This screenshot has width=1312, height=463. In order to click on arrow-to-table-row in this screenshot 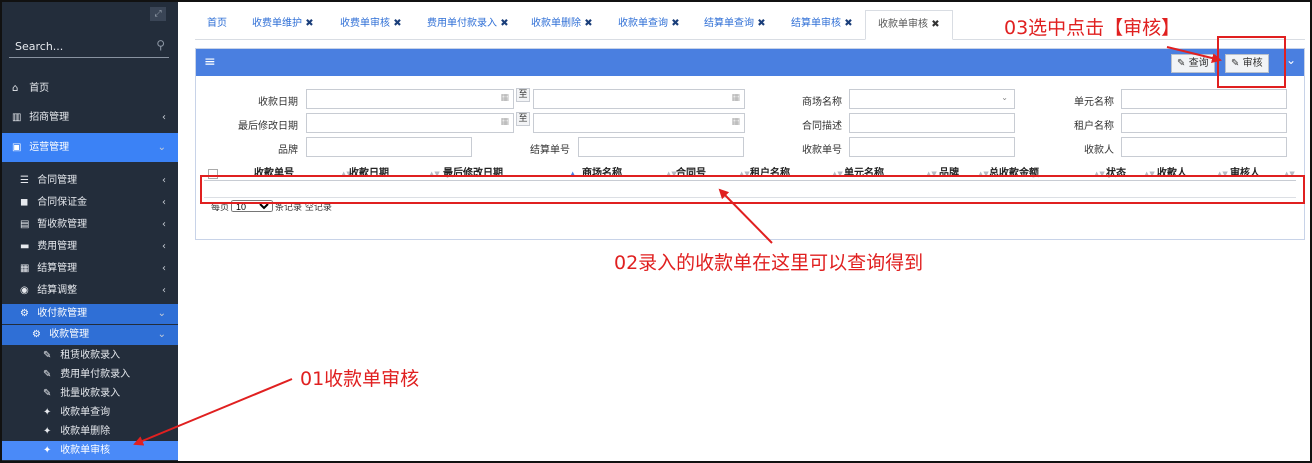, I will do `click(745, 216)`.